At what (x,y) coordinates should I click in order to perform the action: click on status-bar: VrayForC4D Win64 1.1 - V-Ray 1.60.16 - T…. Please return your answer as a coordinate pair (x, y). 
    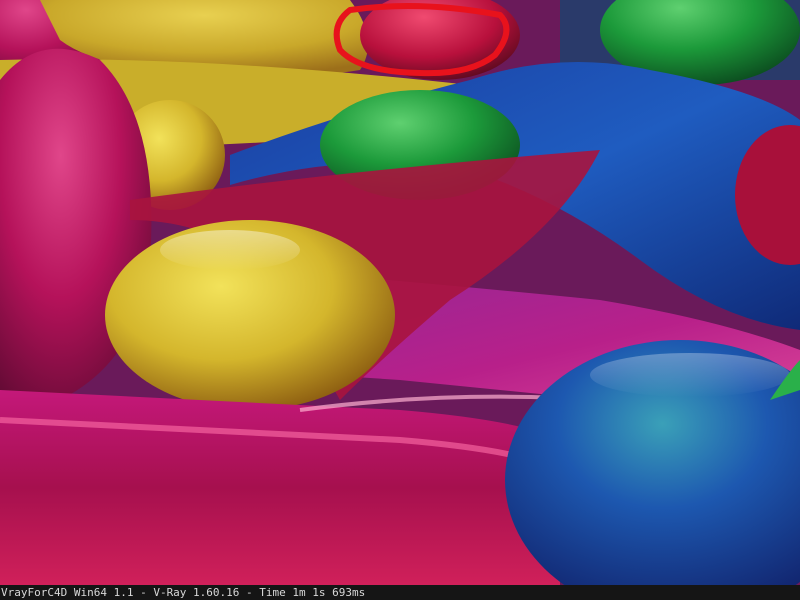
    Looking at the image, I should click on (400, 592).